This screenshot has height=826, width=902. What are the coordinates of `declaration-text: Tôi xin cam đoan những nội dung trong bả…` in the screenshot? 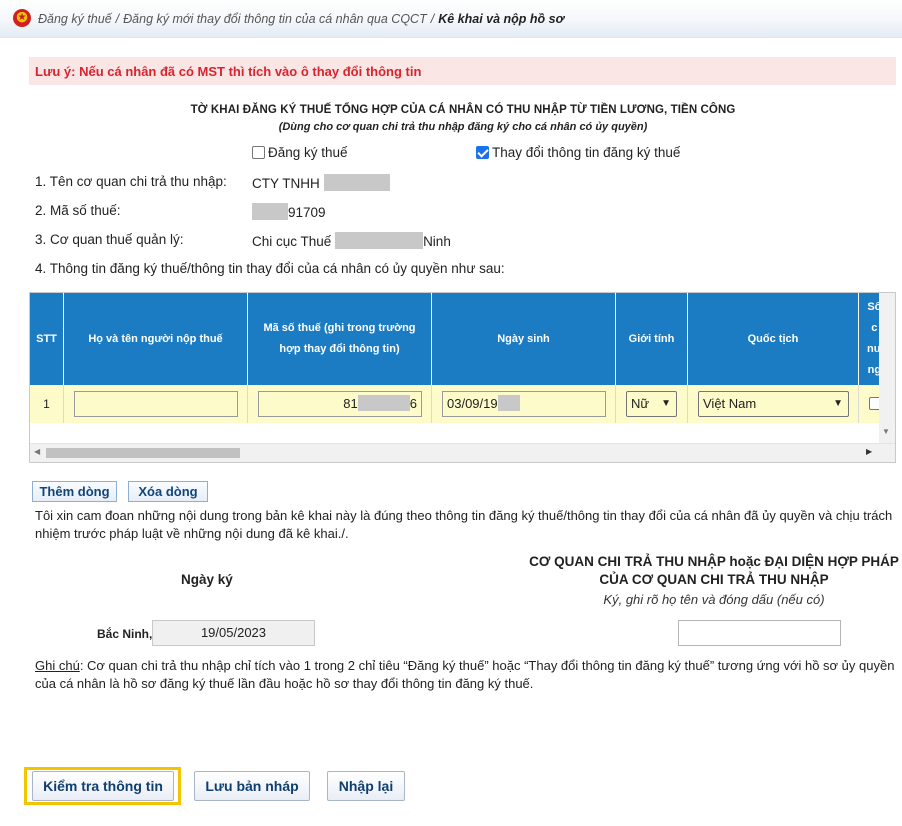 It's located at (464, 524).